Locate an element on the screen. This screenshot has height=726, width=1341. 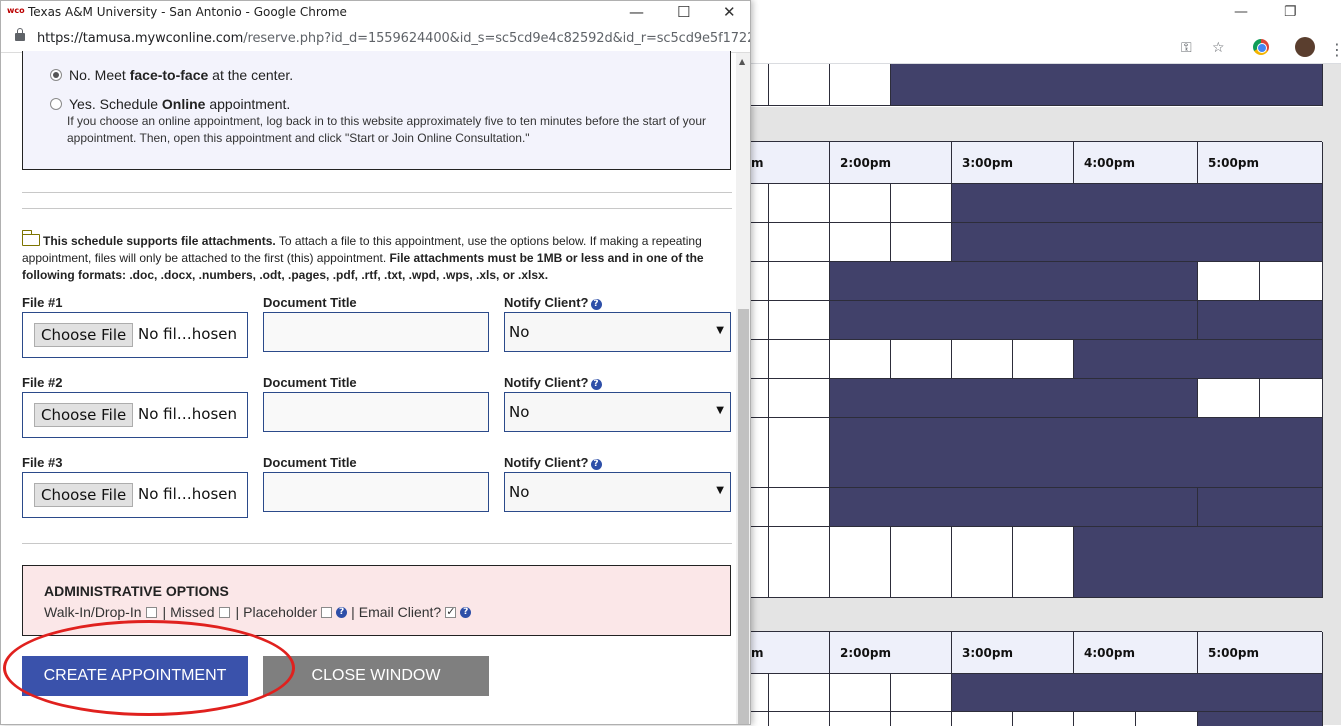
star-icon: ☆ is located at coordinates (1218, 48).